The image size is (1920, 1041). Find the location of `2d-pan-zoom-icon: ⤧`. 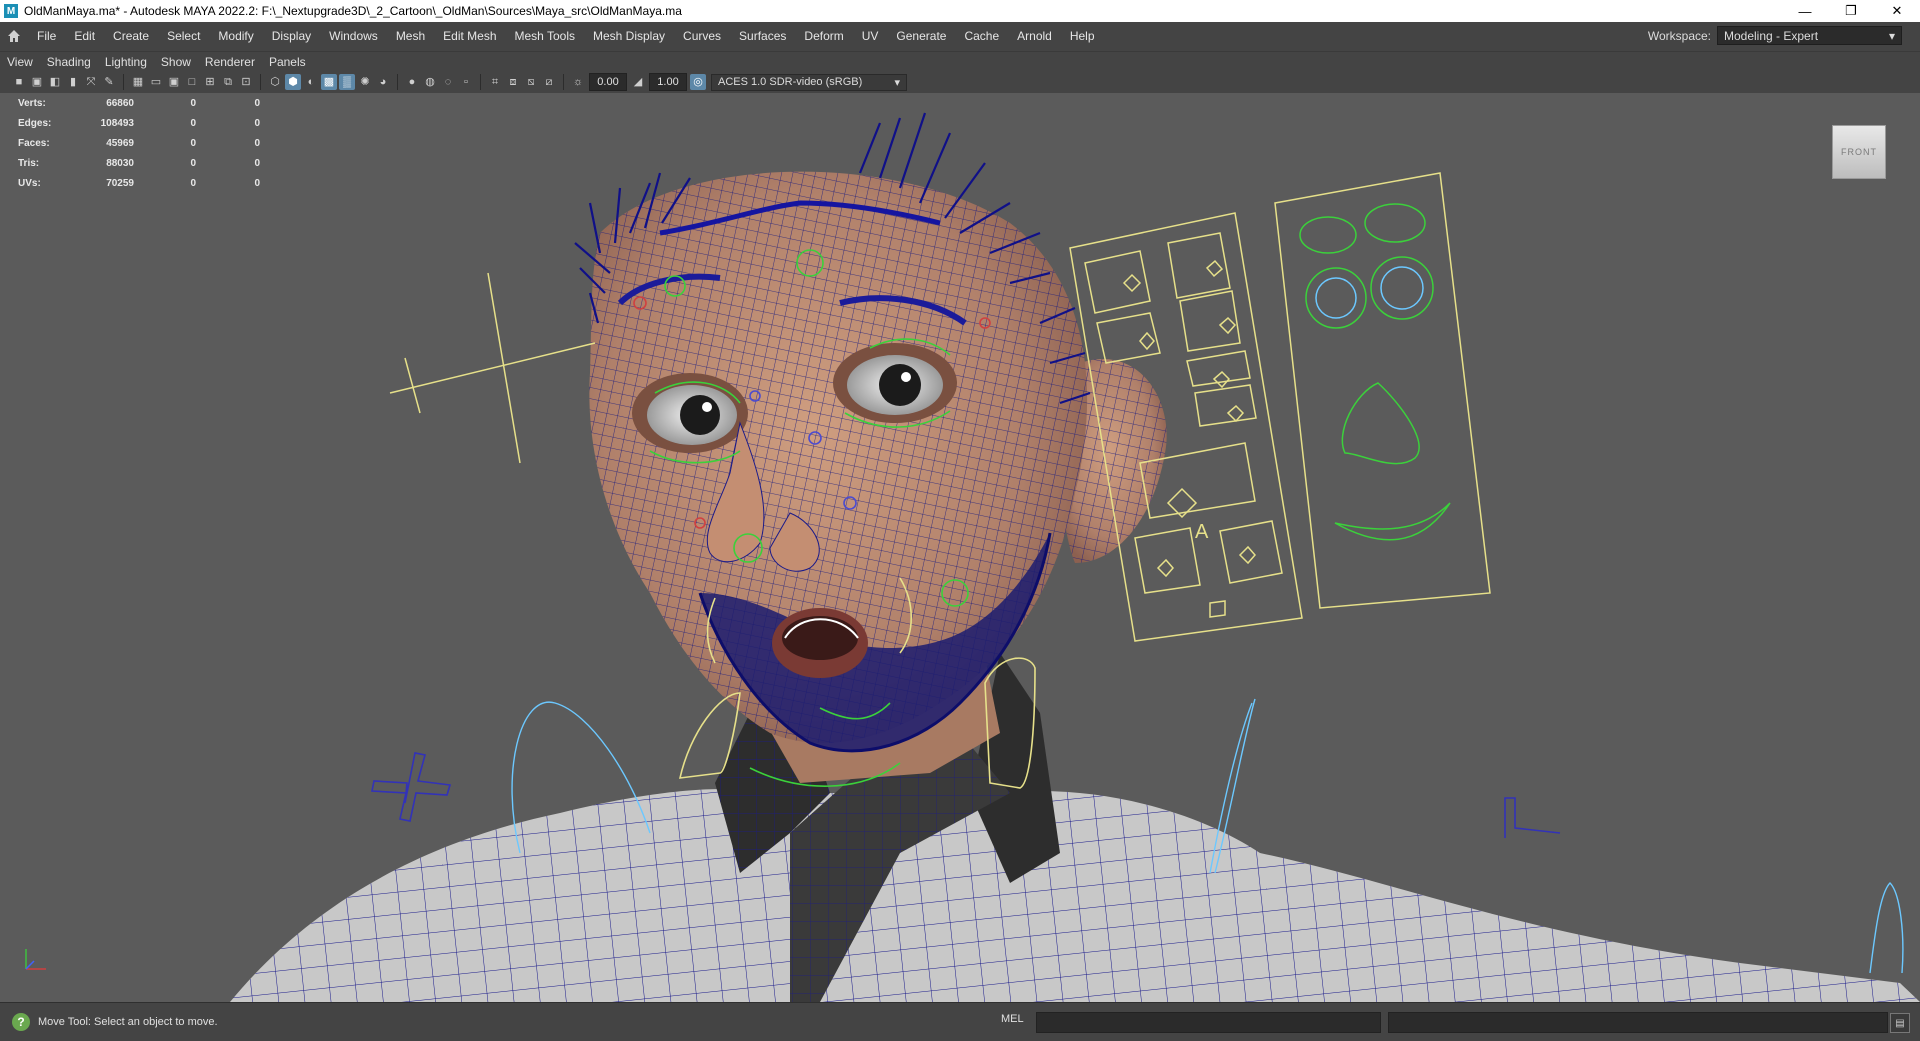

2d-pan-zoom-icon: ⤧ is located at coordinates (91, 82).